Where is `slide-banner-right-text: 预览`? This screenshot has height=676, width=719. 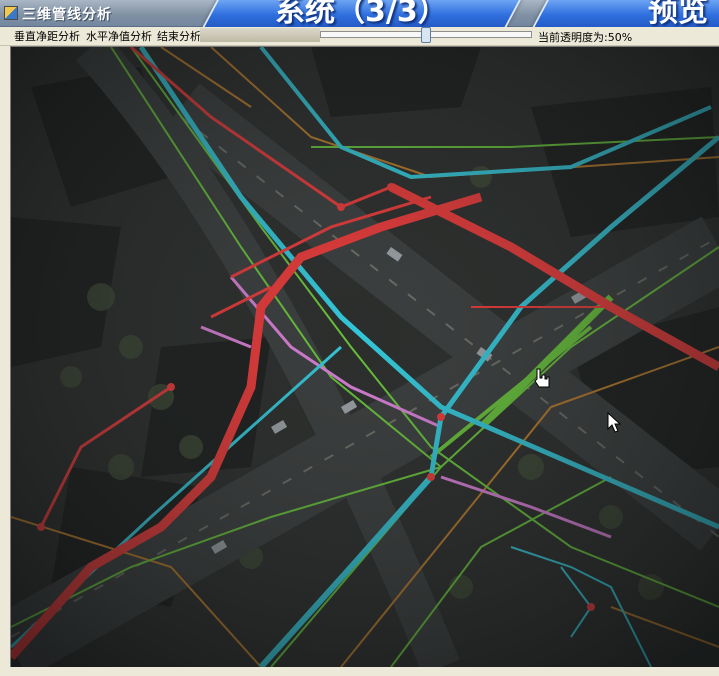
slide-banner-right-text: 预览 is located at coordinates (678, 14).